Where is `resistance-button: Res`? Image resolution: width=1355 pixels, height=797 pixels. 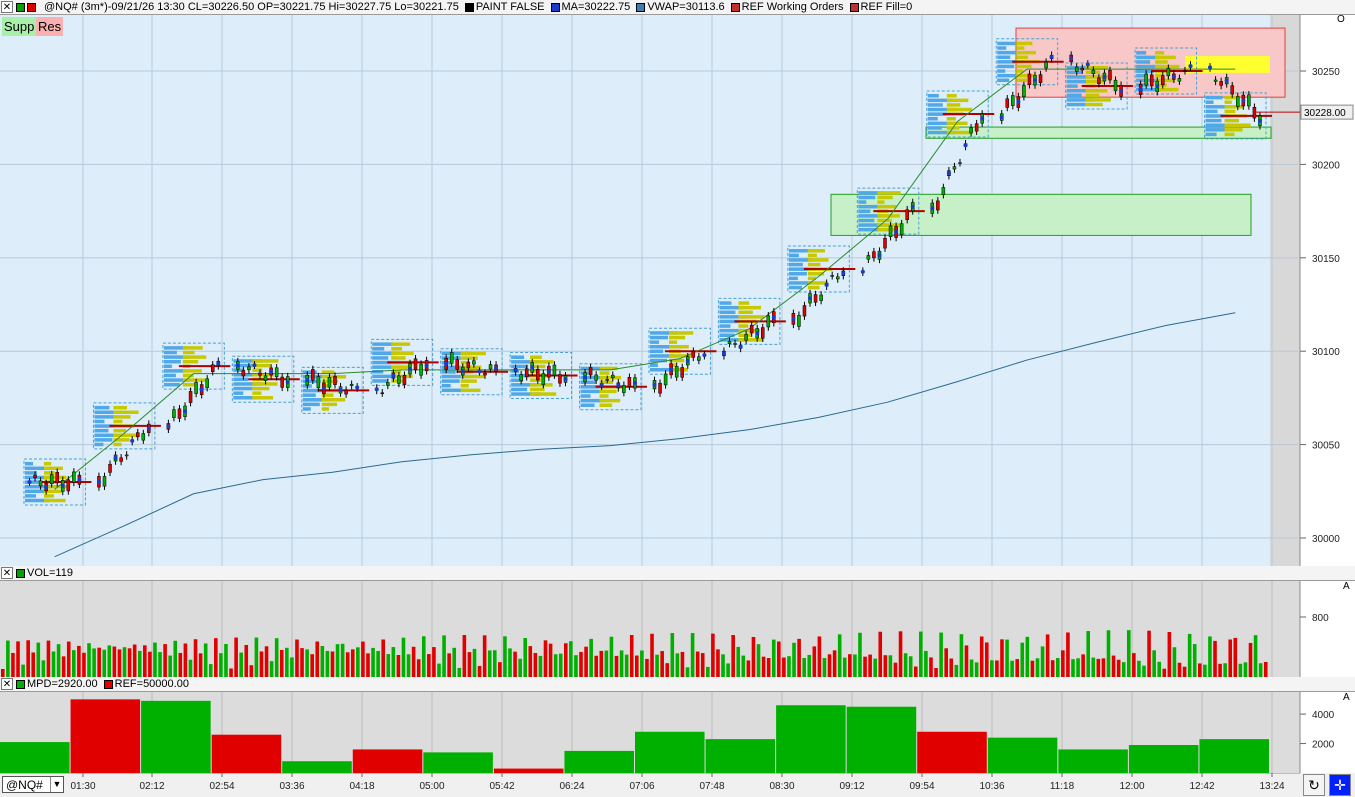 resistance-button: Res is located at coordinates (50, 26).